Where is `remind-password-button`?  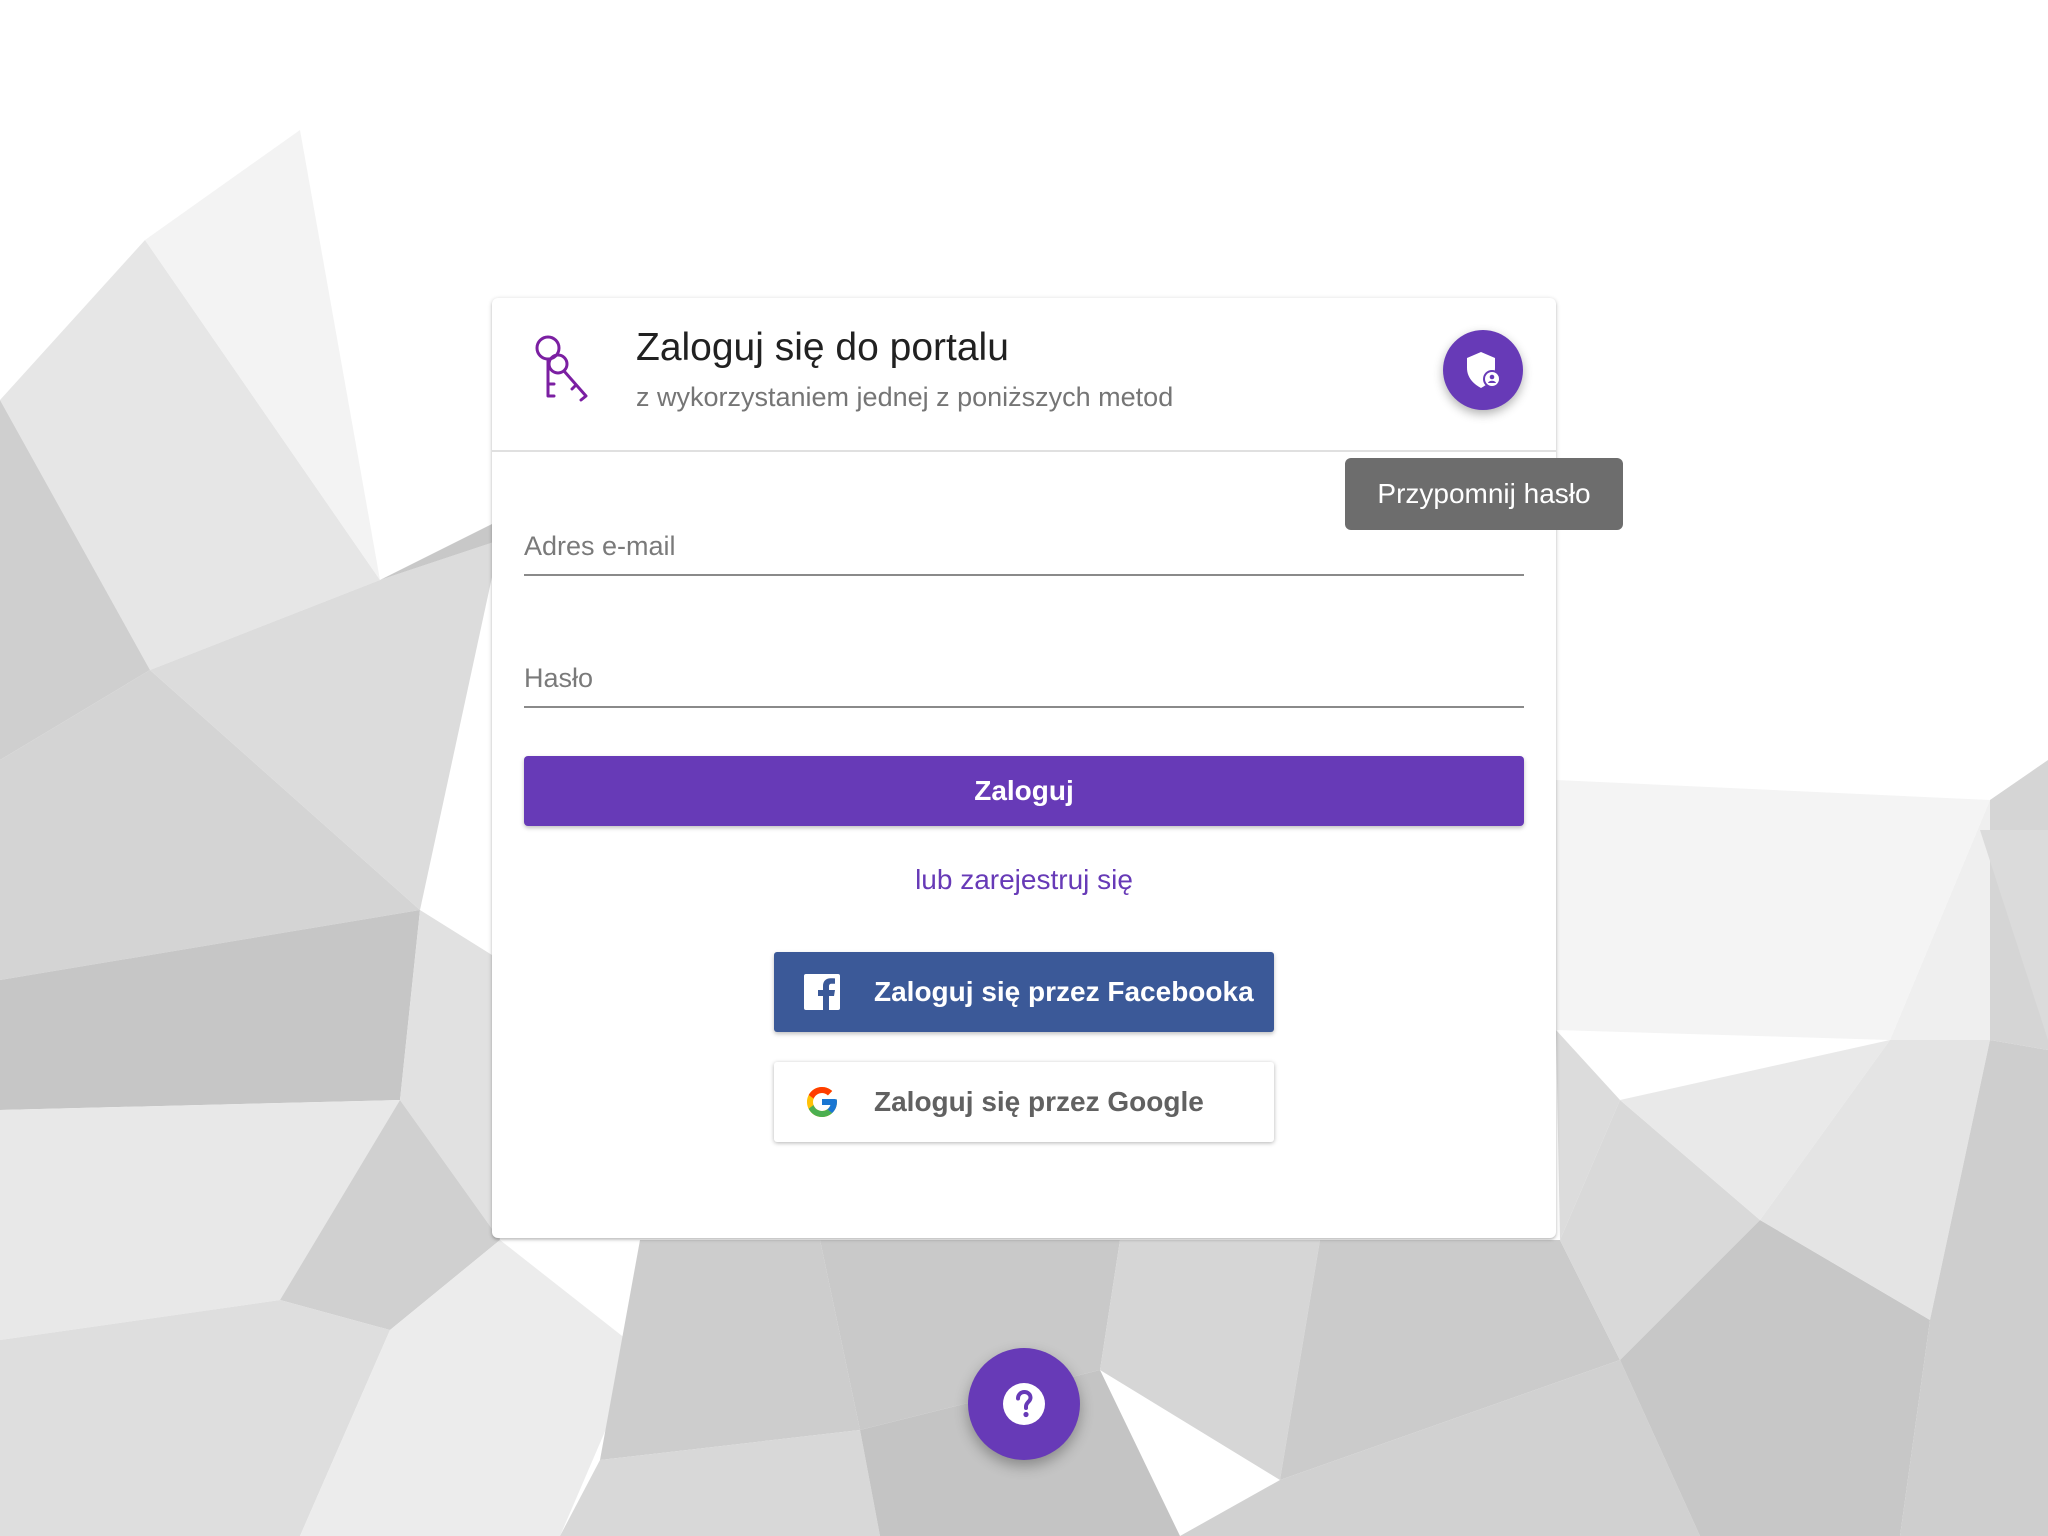
remind-password-button is located at coordinates (1483, 370).